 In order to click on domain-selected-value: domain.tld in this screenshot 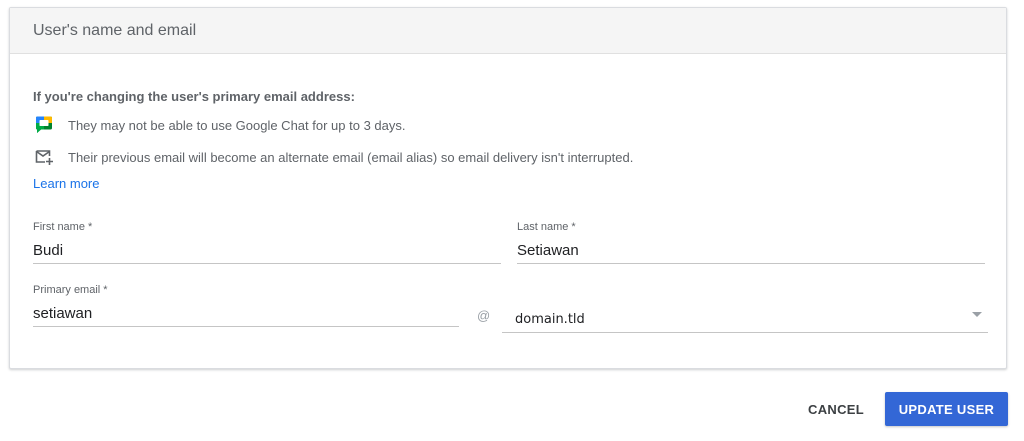, I will do `click(550, 319)`.